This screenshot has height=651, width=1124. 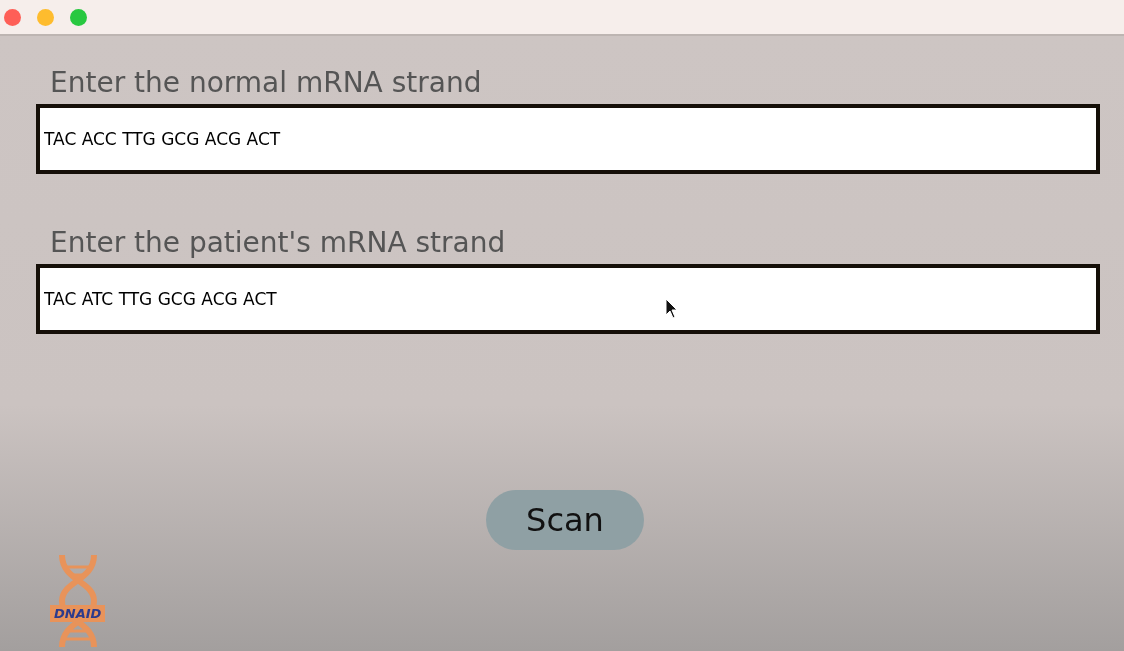 I want to click on close-button, so click(x=12, y=17).